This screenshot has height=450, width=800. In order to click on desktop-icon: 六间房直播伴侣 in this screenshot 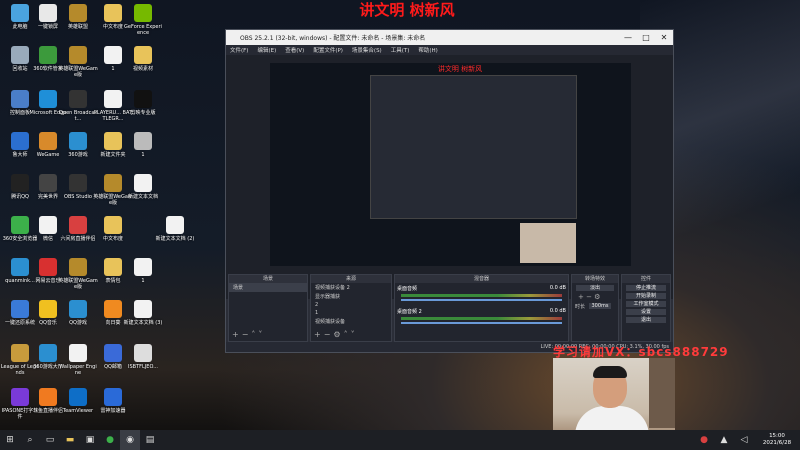, I will do `click(78, 229)`.